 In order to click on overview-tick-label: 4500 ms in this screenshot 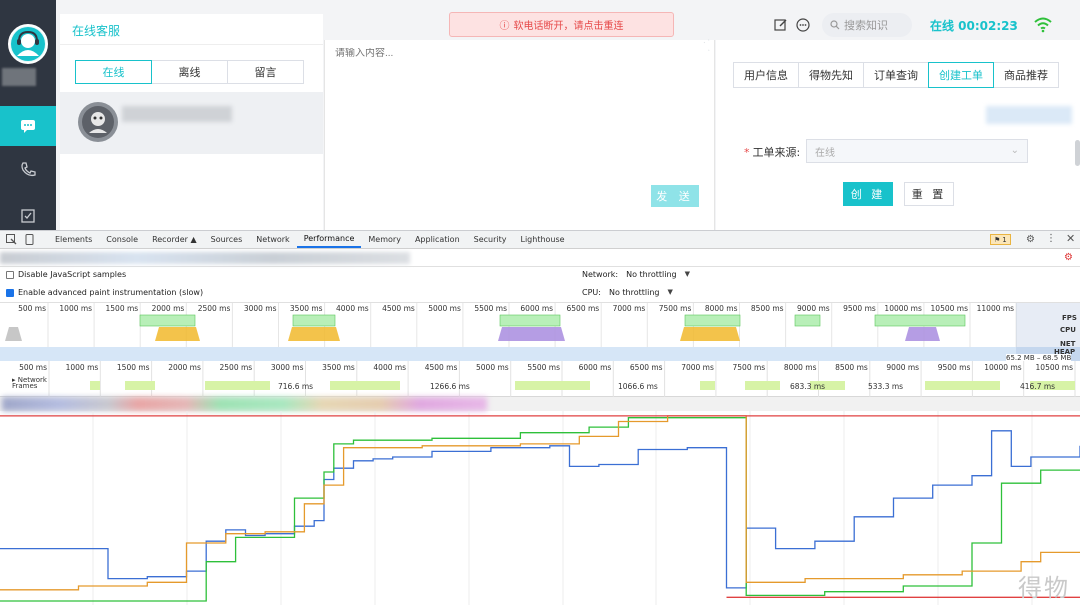, I will do `click(398, 308)`.